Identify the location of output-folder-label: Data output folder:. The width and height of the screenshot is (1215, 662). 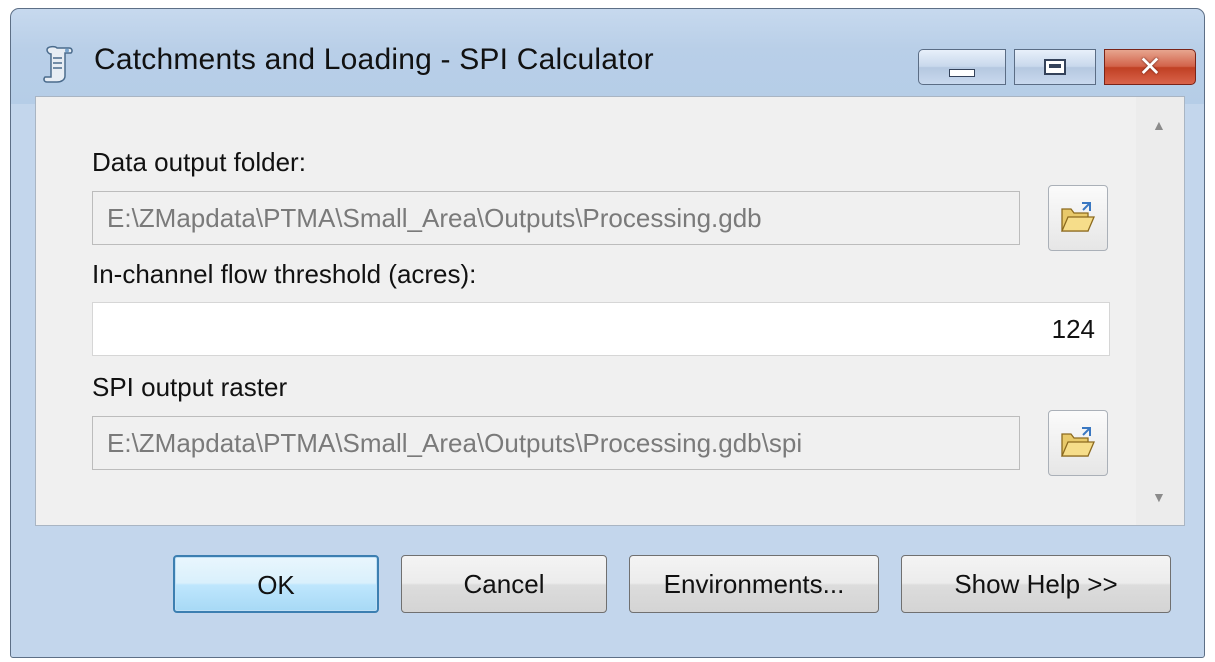
(199, 162).